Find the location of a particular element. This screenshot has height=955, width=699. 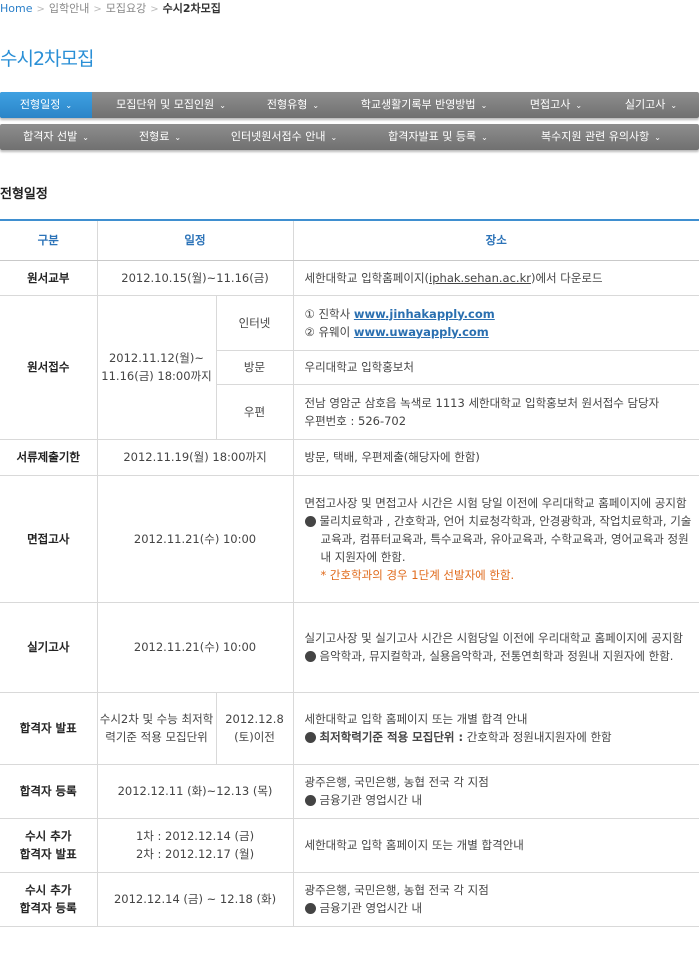

row-place: 세한대학교 입학 홈페이지 또는 개별 합격안내 is located at coordinates (495, 845).